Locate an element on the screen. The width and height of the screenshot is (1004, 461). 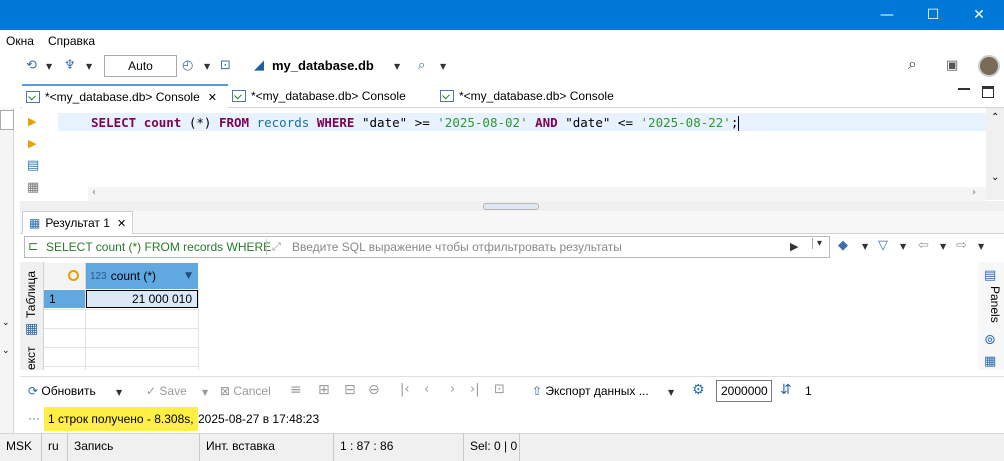
save-button: ✓ Save is located at coordinates (166, 391).